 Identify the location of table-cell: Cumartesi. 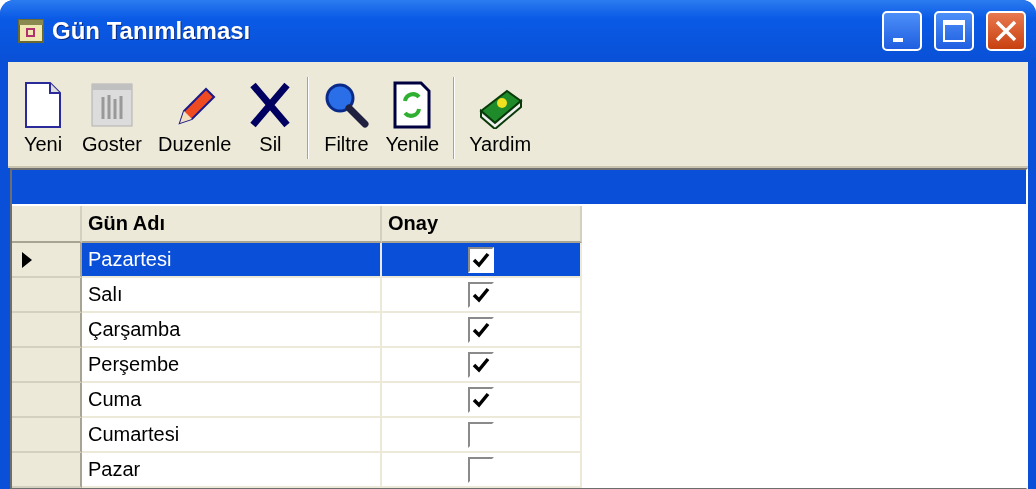
(232, 435).